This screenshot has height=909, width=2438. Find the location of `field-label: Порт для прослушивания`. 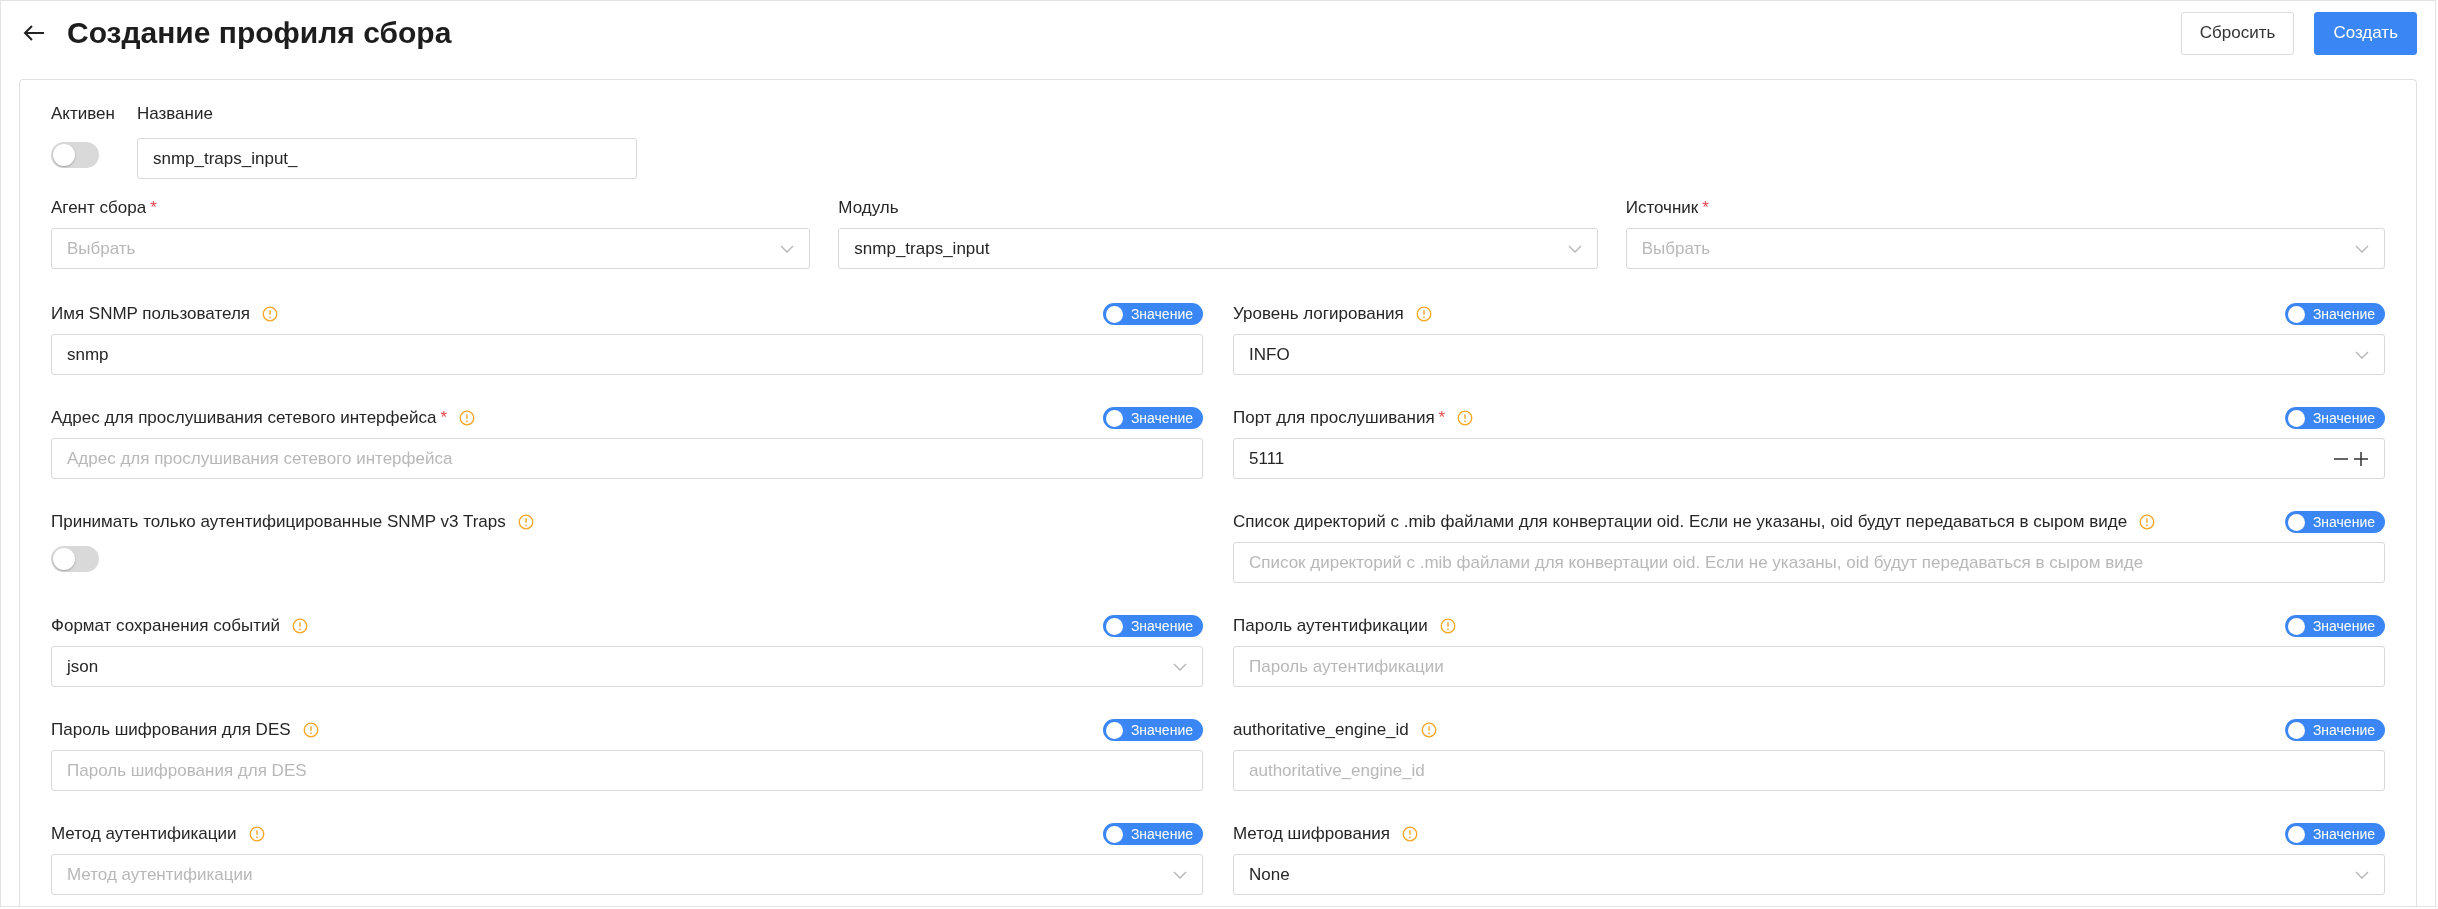

field-label: Порт для прослушивания is located at coordinates (1334, 418).